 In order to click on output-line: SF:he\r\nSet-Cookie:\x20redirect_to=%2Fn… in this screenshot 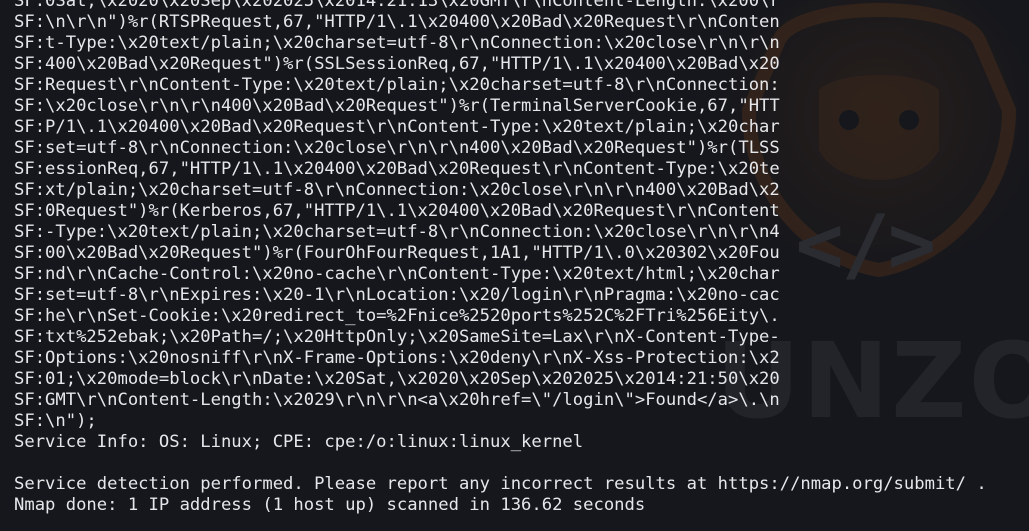, I will do `click(397, 316)`.